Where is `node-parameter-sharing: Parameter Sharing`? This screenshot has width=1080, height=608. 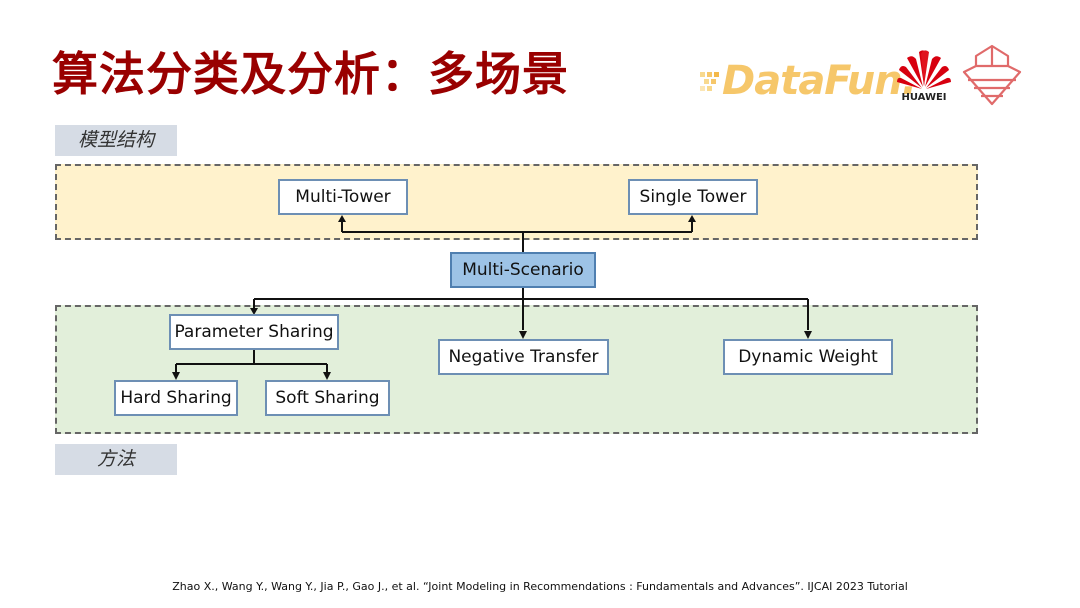 node-parameter-sharing: Parameter Sharing is located at coordinates (254, 332).